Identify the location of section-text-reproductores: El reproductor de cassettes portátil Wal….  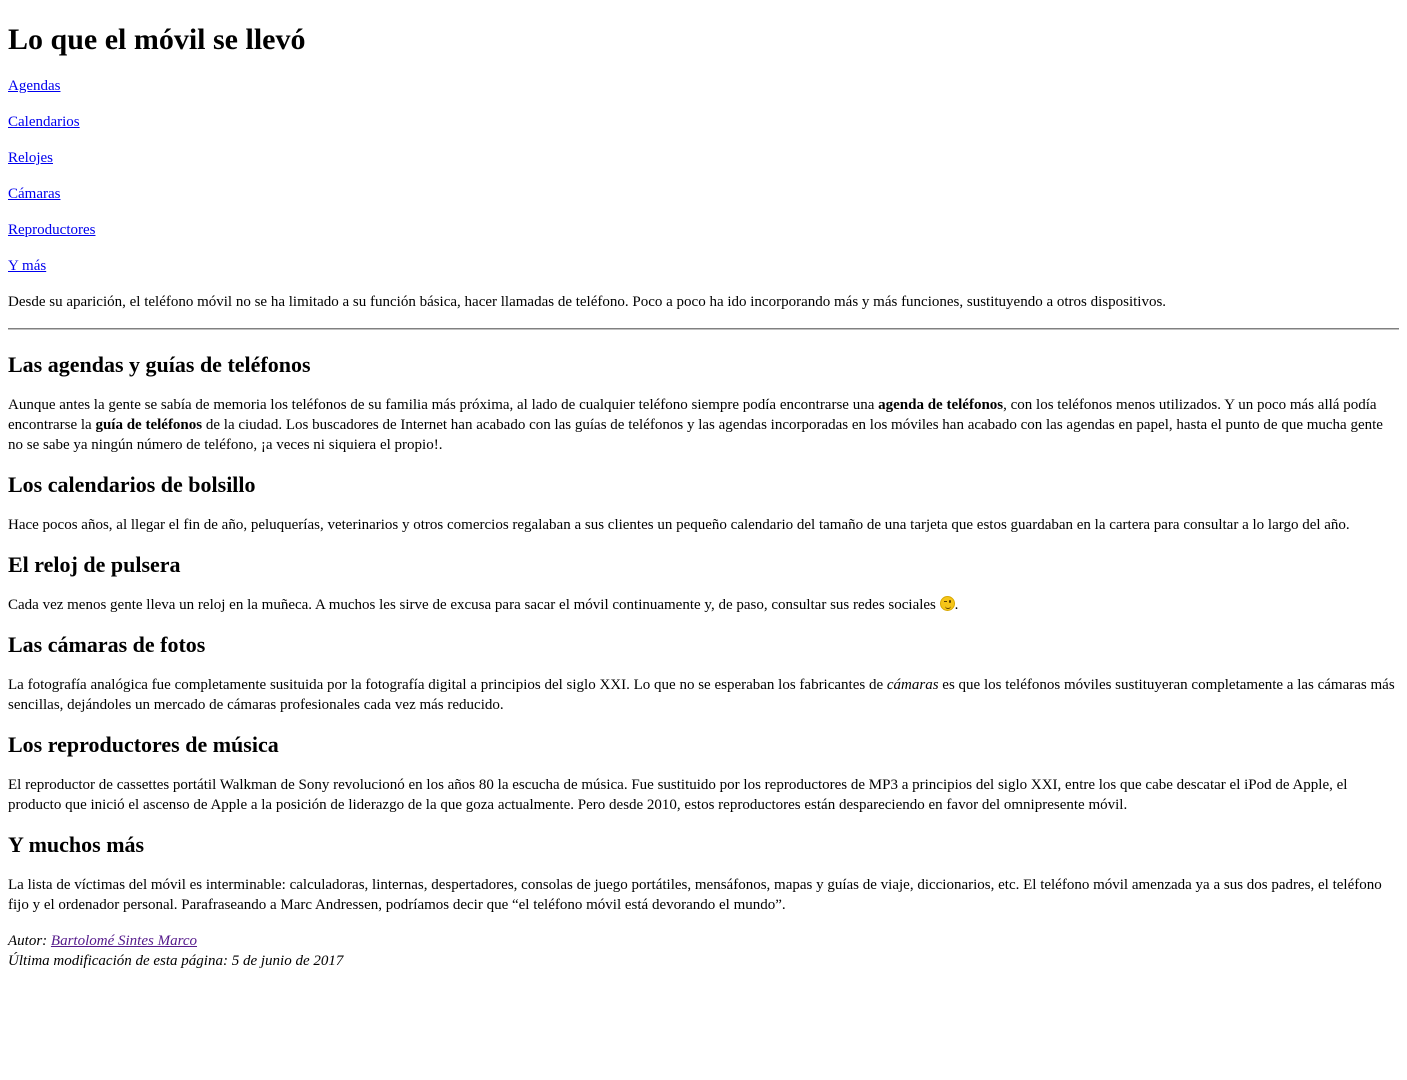
(678, 795).